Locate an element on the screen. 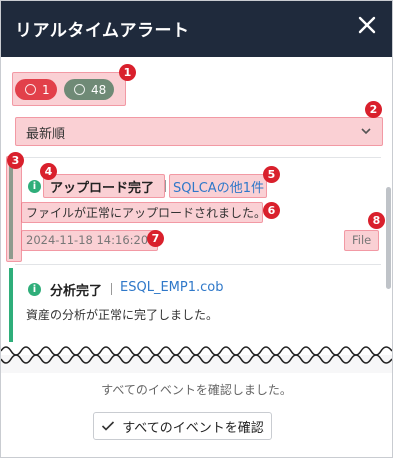 This screenshot has height=458, width=393. error-count: 1 is located at coordinates (46, 89).